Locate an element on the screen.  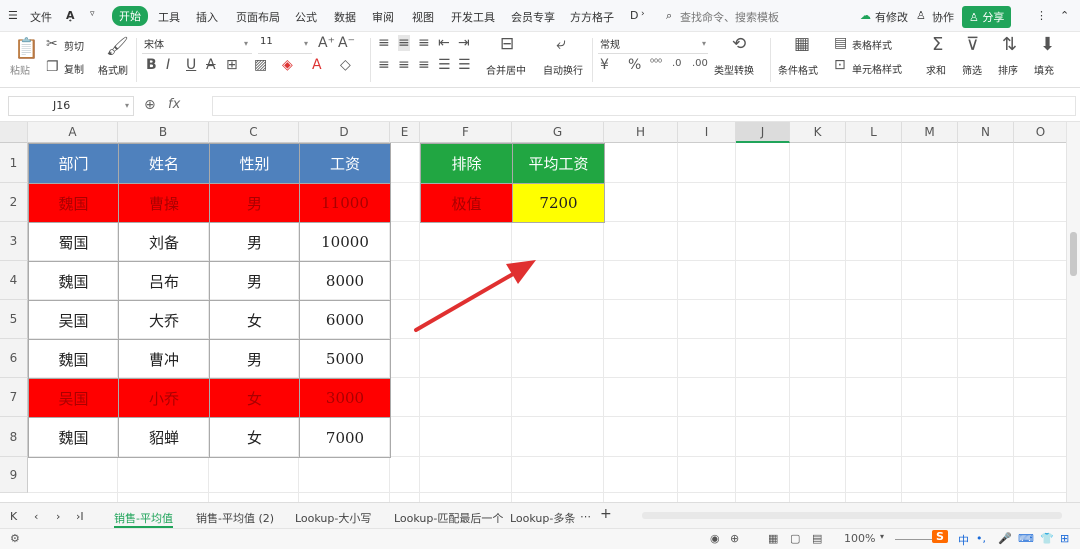
increase-decimal-icon: .0 is located at coordinates (677, 63).